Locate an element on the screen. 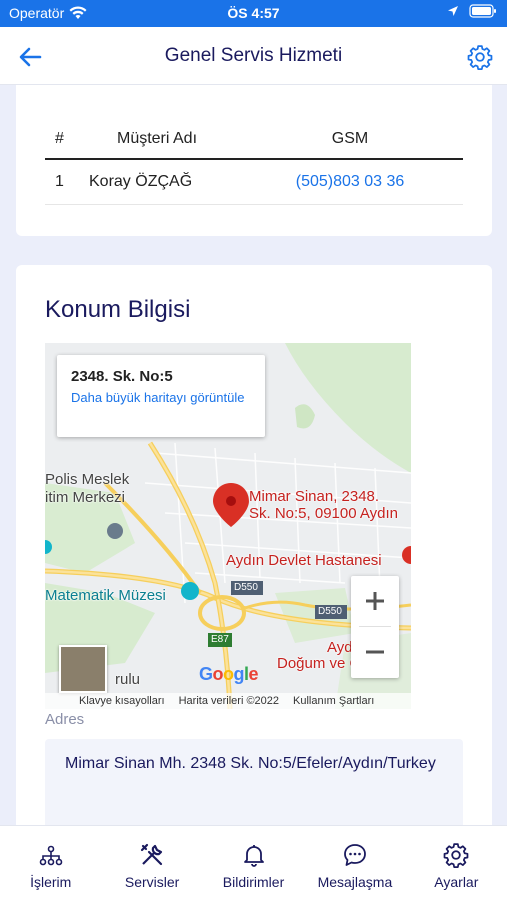  map-data-attribution: Harita verileri ©2022 is located at coordinates (229, 701).